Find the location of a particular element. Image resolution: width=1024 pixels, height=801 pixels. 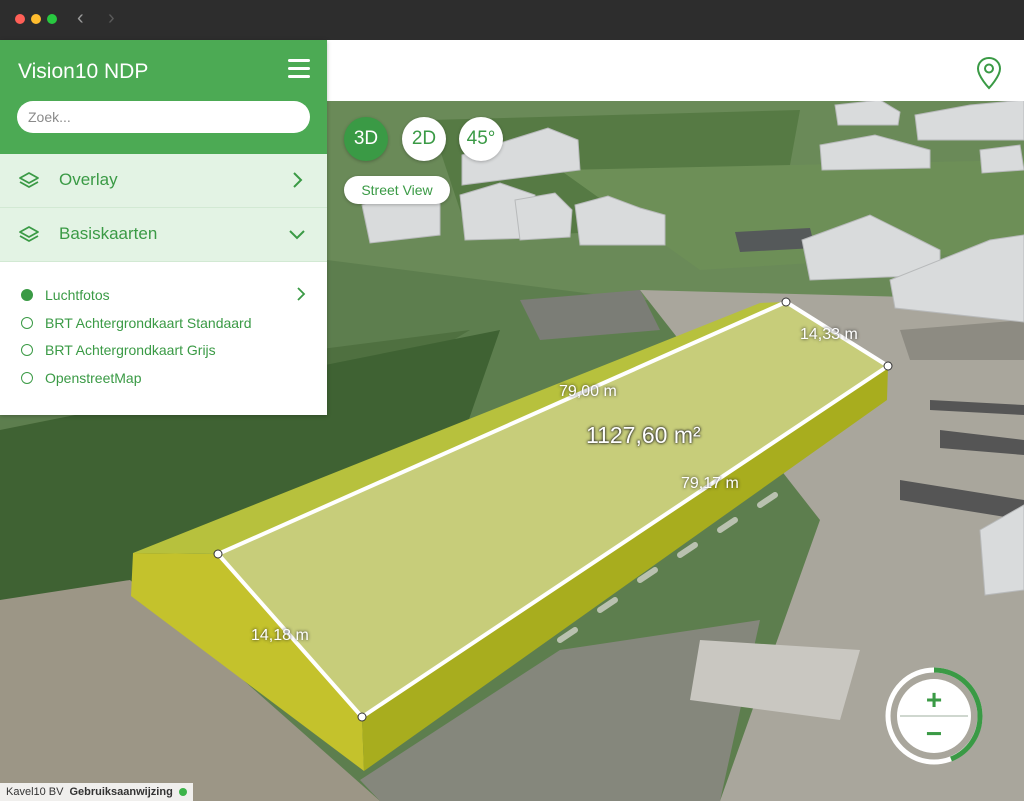

view-2d-button: 2D is located at coordinates (424, 139).